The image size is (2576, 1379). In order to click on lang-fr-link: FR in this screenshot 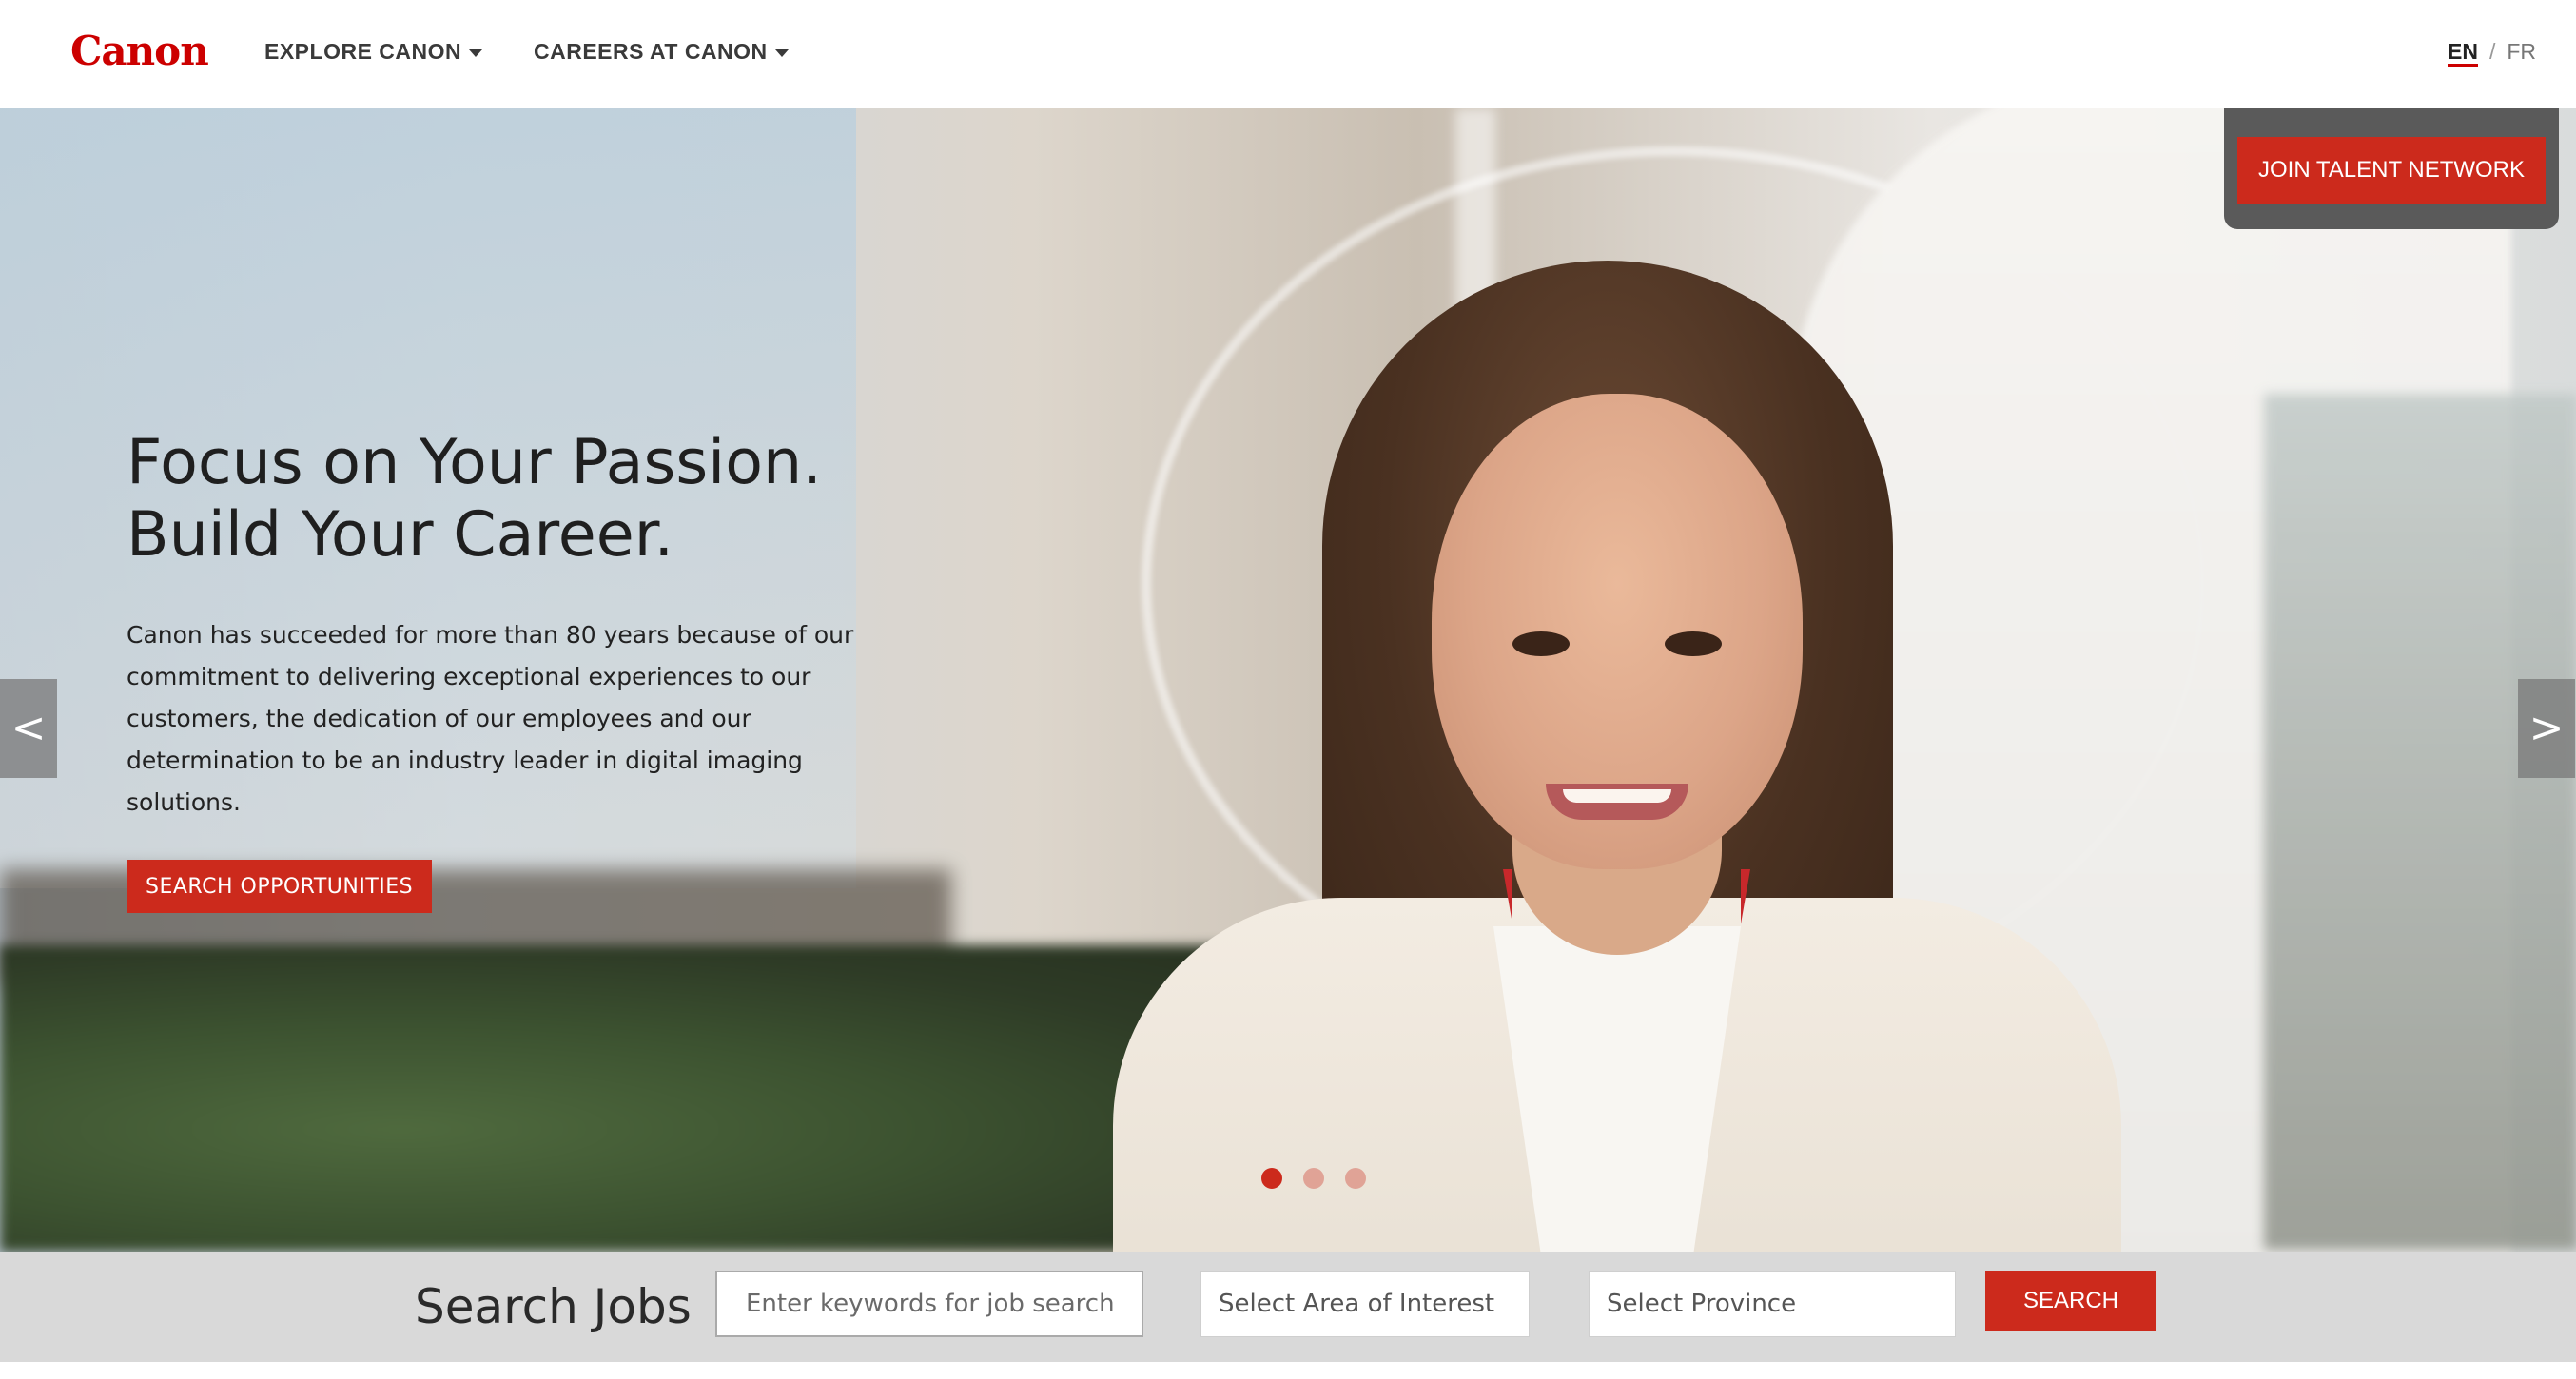, I will do `click(2521, 52)`.